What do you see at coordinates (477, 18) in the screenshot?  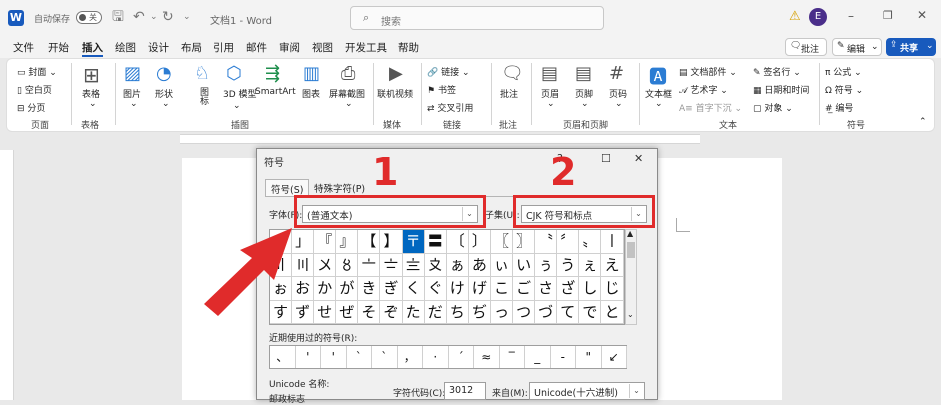 I see `search-box: ⌕ 搜索` at bounding box center [477, 18].